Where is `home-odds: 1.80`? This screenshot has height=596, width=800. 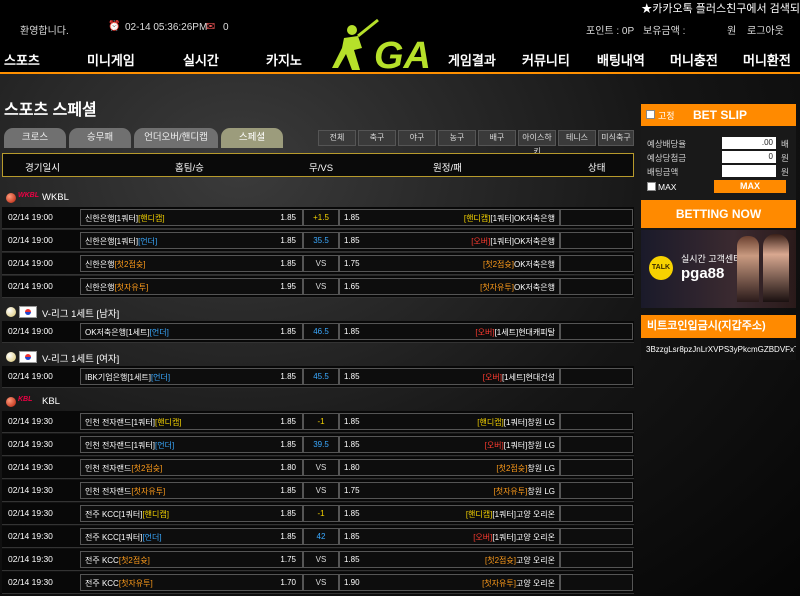 home-odds: 1.80 is located at coordinates (288, 467).